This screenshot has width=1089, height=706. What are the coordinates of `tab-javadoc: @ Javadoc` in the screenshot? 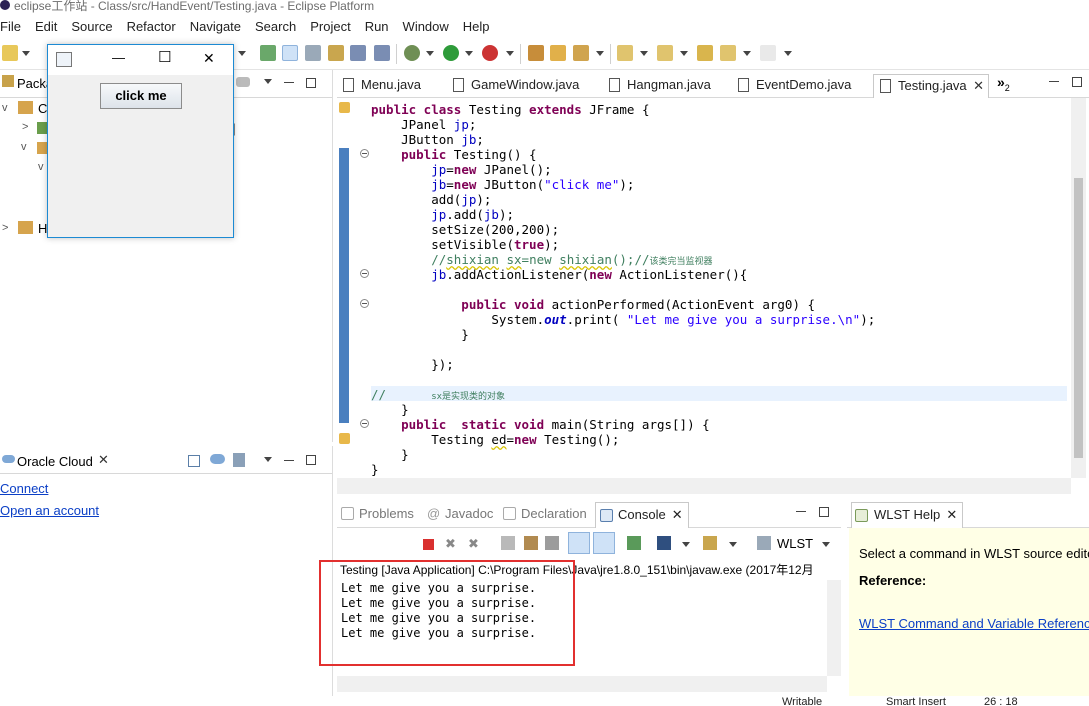 It's located at (460, 513).